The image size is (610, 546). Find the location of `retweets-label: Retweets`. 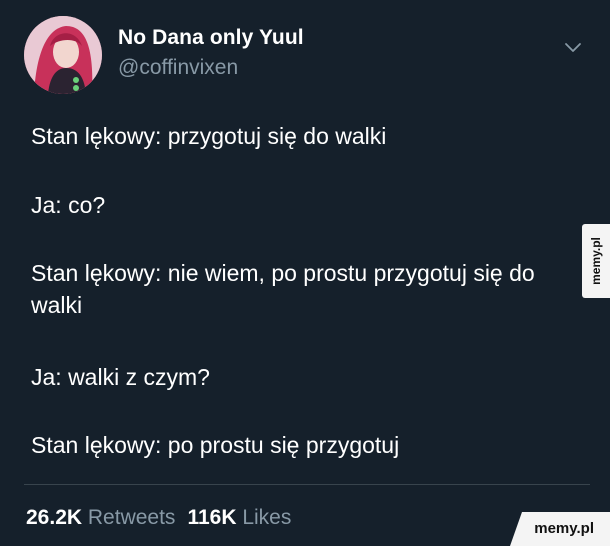

retweets-label: Retweets is located at coordinates (131, 517).